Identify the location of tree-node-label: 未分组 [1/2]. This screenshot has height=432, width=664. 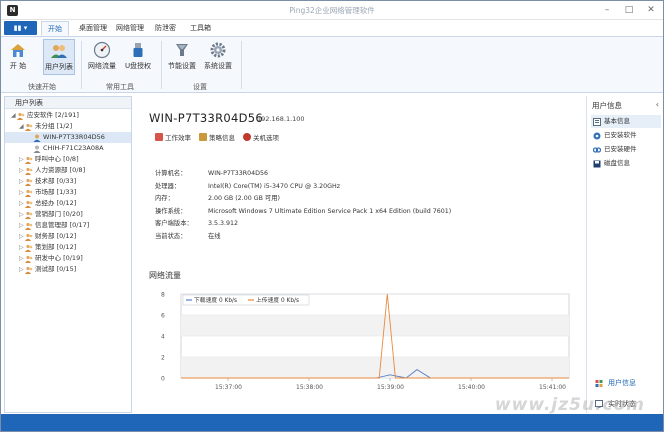
(54, 126).